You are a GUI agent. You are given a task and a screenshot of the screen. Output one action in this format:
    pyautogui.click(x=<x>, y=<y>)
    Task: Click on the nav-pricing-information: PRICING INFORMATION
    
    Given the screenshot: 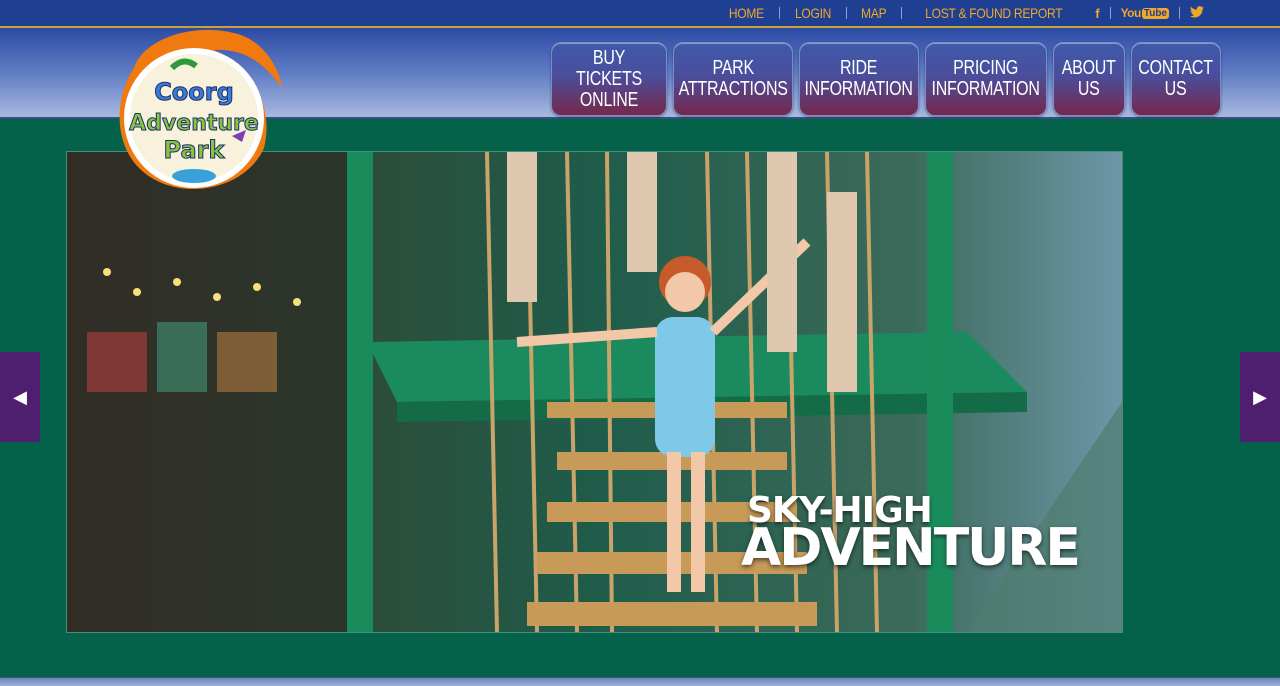 What is the action you would take?
    pyautogui.click(x=986, y=79)
    